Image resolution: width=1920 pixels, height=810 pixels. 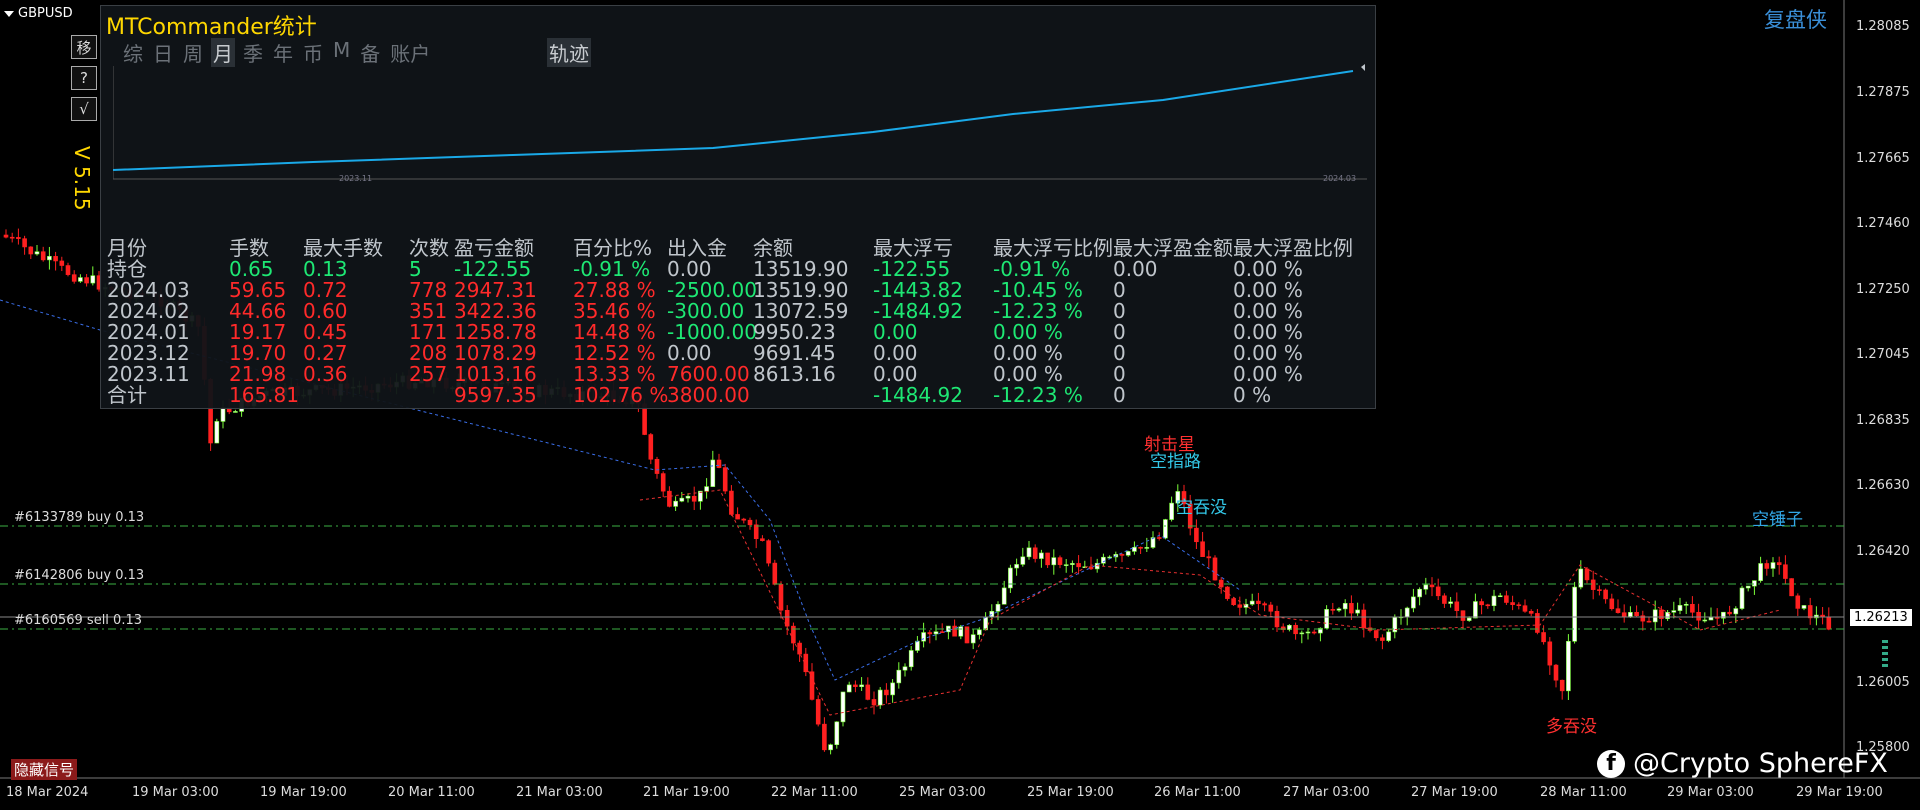 What do you see at coordinates (341, 52) in the screenshot?
I see `tab-magic: M` at bounding box center [341, 52].